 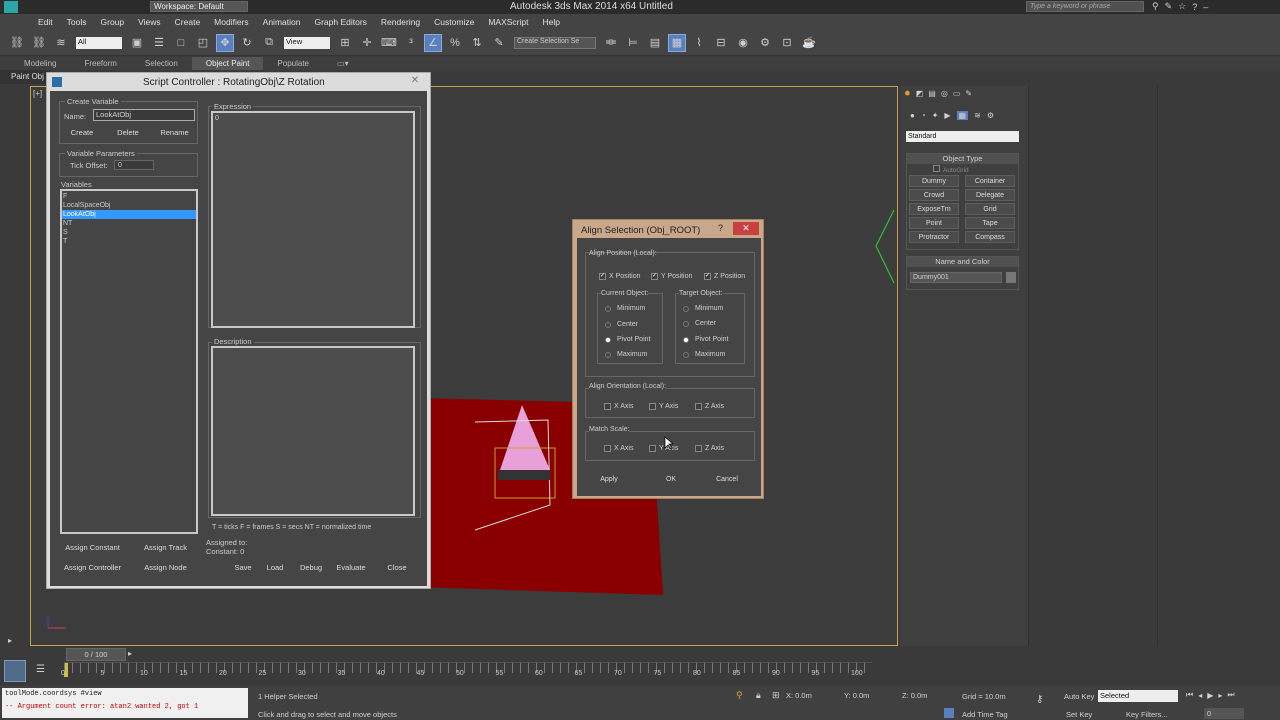 What do you see at coordinates (1220, 695) in the screenshot?
I see `next-frame-icon: ▸` at bounding box center [1220, 695].